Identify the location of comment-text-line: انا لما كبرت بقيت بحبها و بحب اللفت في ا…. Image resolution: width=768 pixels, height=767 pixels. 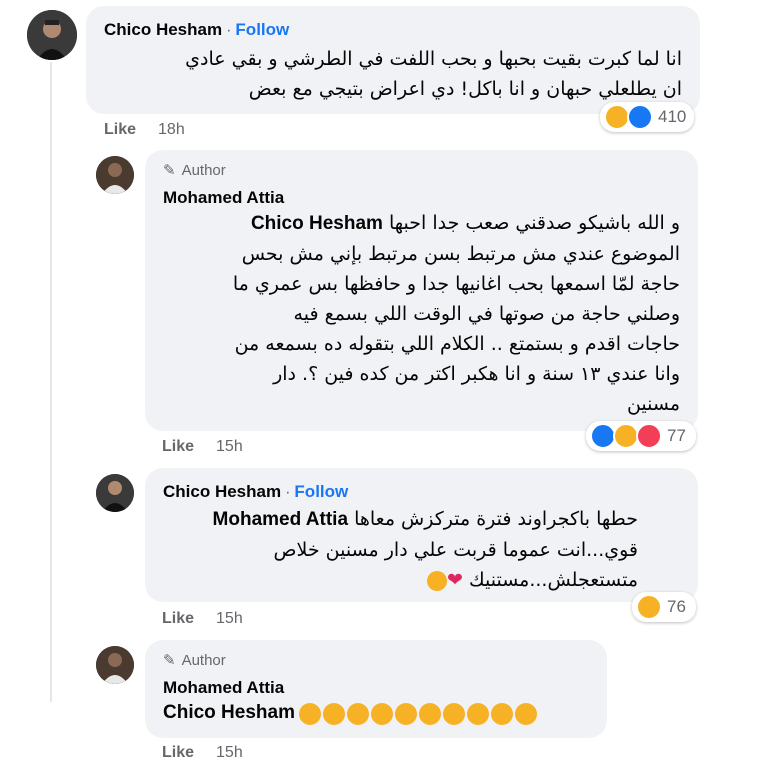
(433, 59).